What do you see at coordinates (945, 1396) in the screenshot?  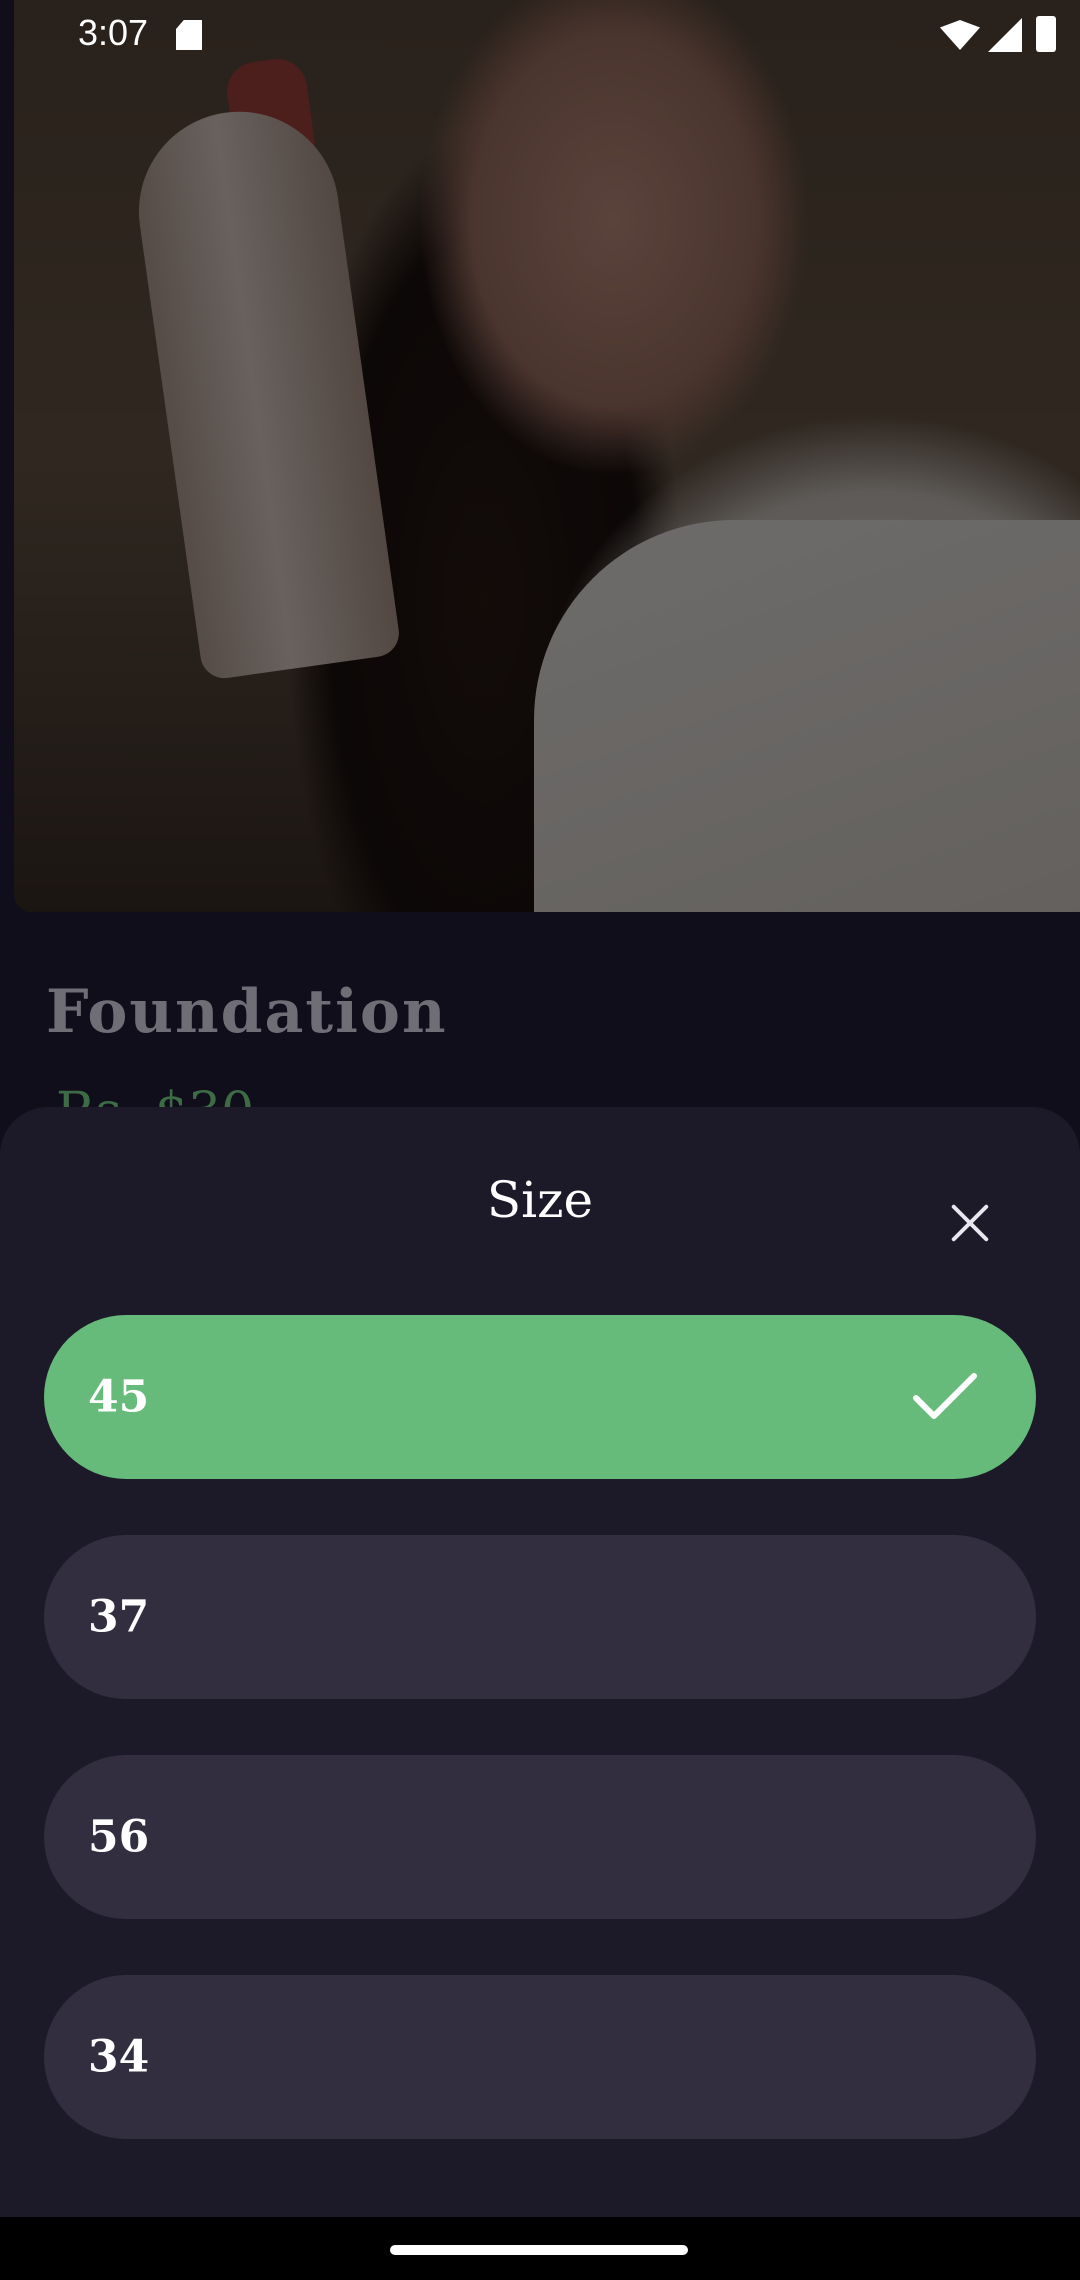 I see `check-icon` at bounding box center [945, 1396].